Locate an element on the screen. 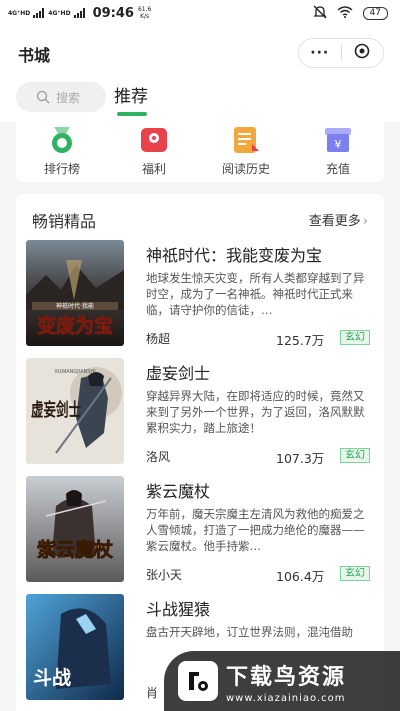  quick-menu: 排行榜 福利 阅读历史 ¥ 充值 is located at coordinates (200, 150).